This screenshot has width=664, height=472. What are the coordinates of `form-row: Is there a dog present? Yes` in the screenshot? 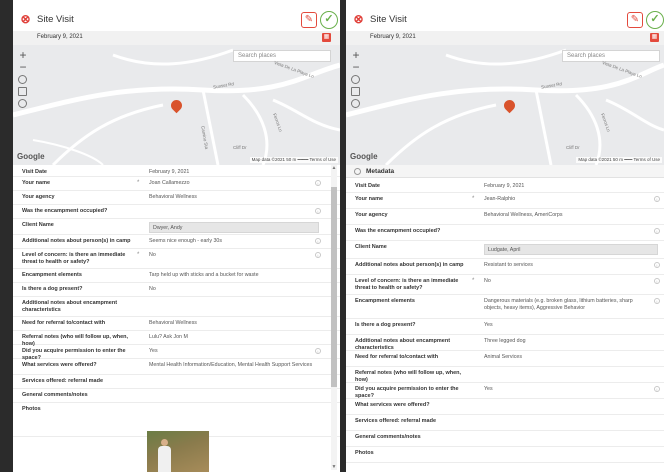 It's located at (505, 327).